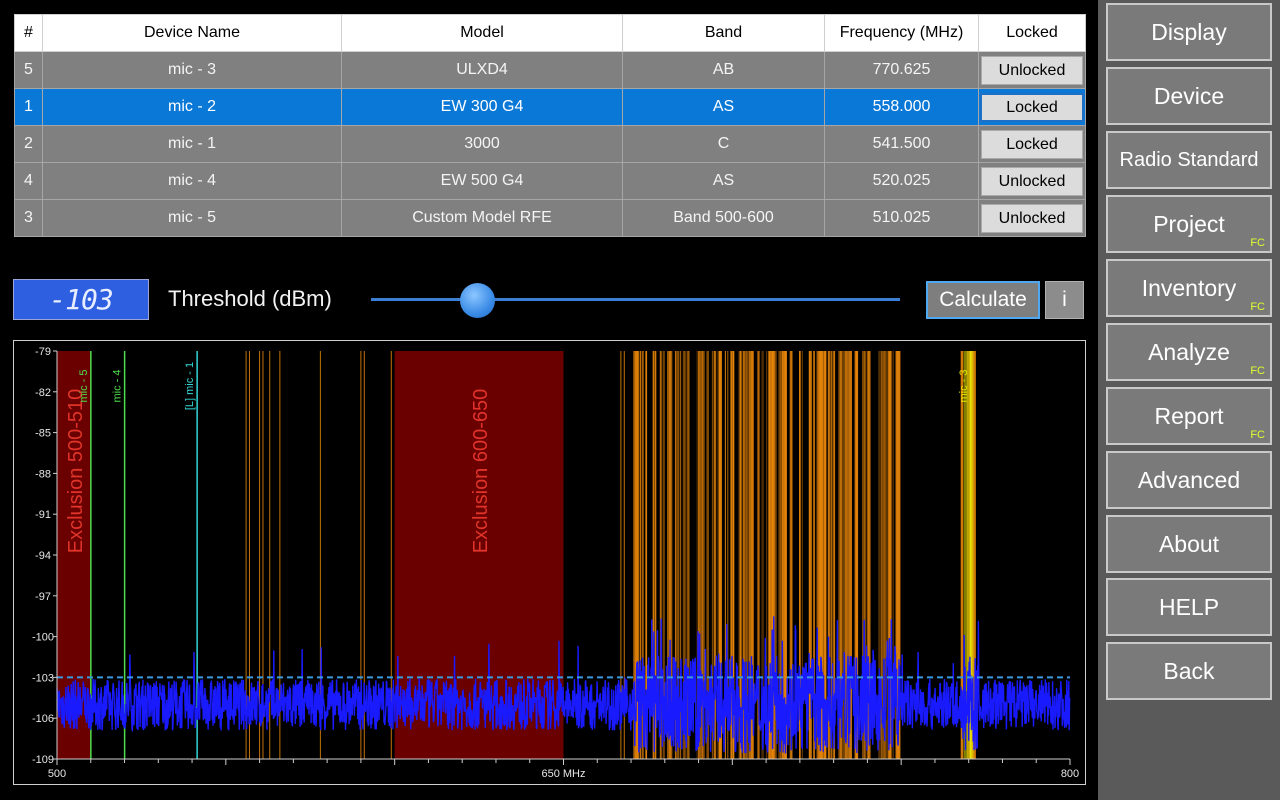 Image resolution: width=1280 pixels, height=800 pixels. What do you see at coordinates (723, 144) in the screenshot?
I see `band-cell: C` at bounding box center [723, 144].